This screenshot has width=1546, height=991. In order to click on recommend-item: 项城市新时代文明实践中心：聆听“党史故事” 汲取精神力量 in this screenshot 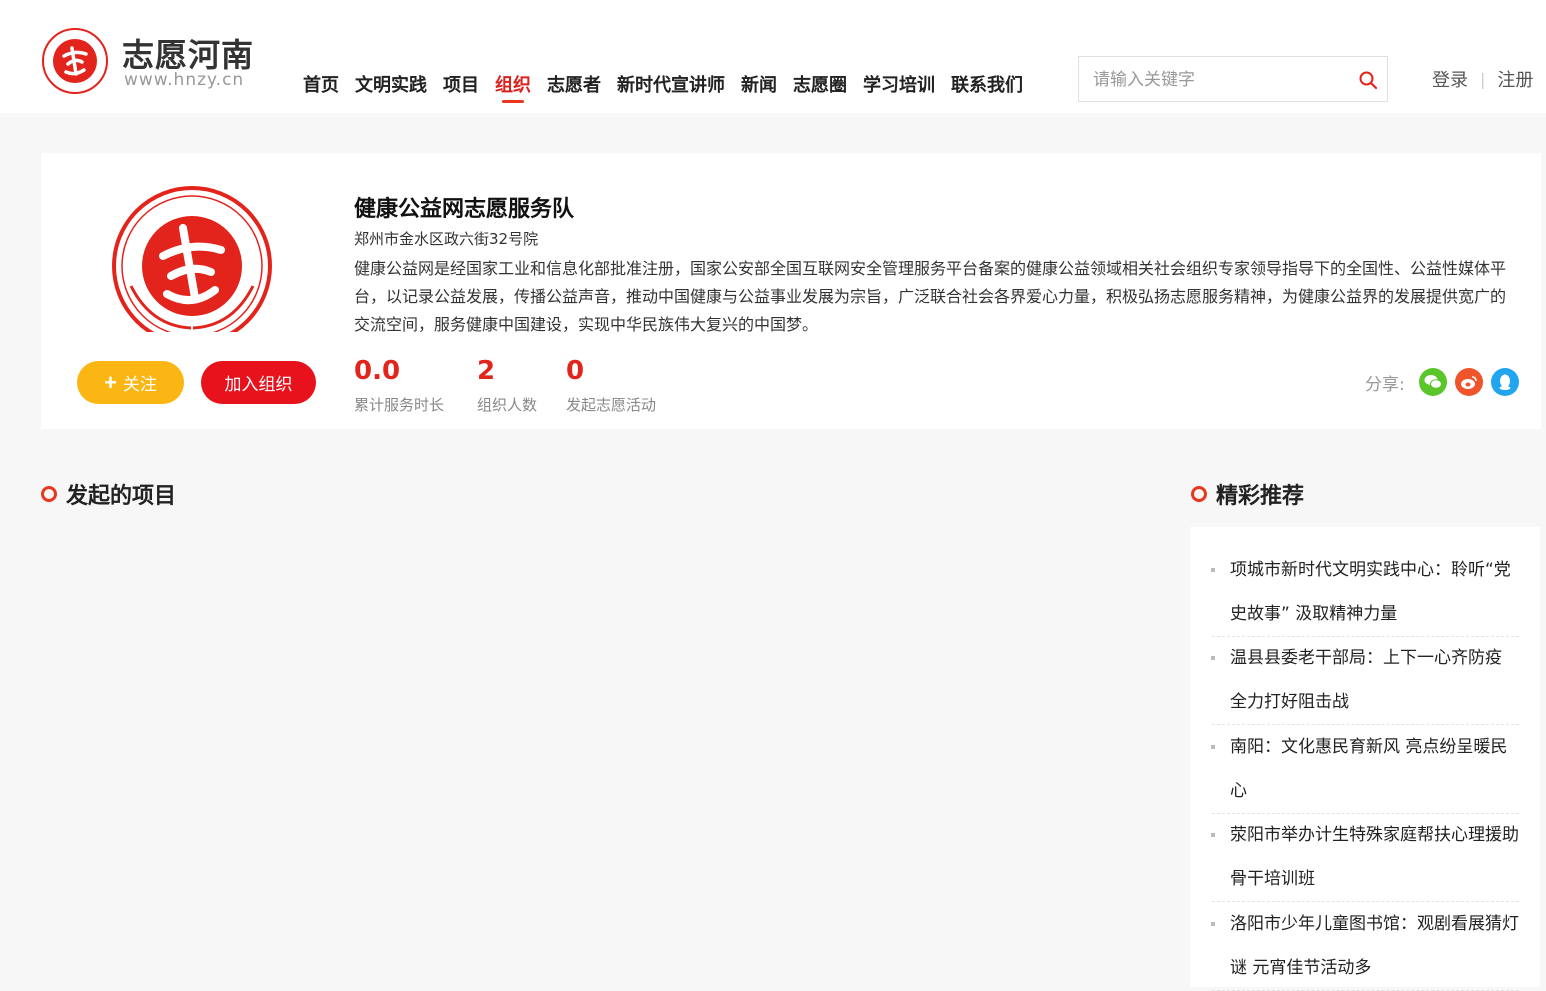, I will do `click(1365, 592)`.